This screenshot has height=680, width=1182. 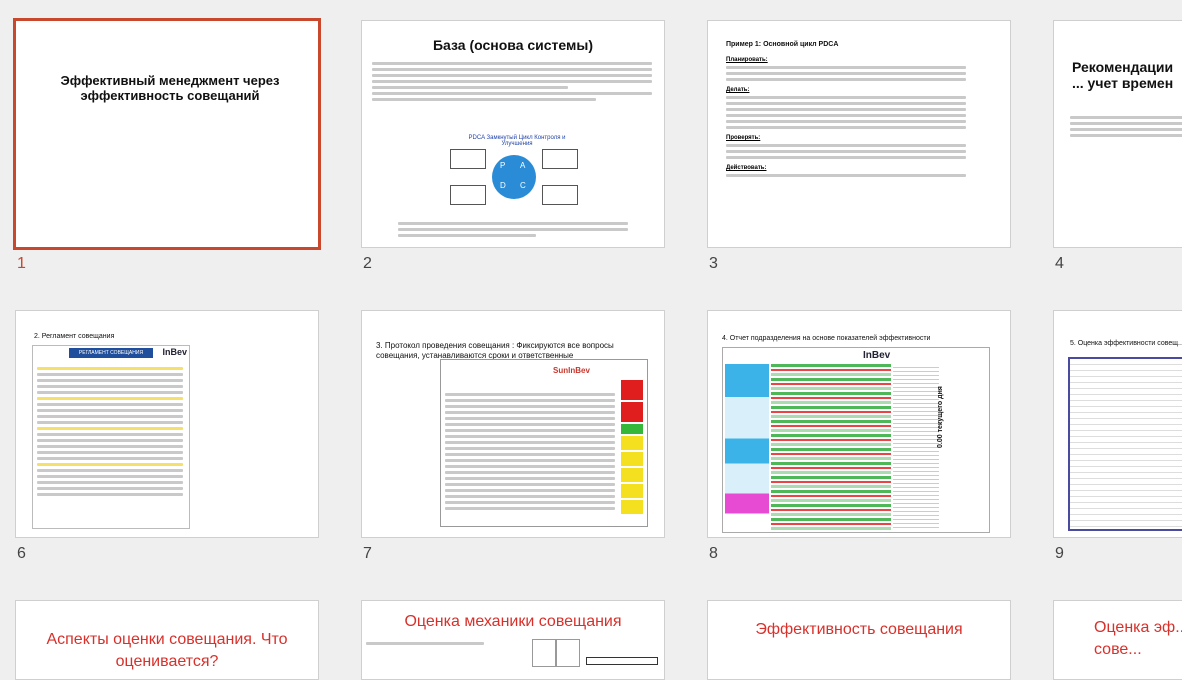 What do you see at coordinates (743, 138) in the screenshot?
I see `slide-3-item-check: Проверять:` at bounding box center [743, 138].